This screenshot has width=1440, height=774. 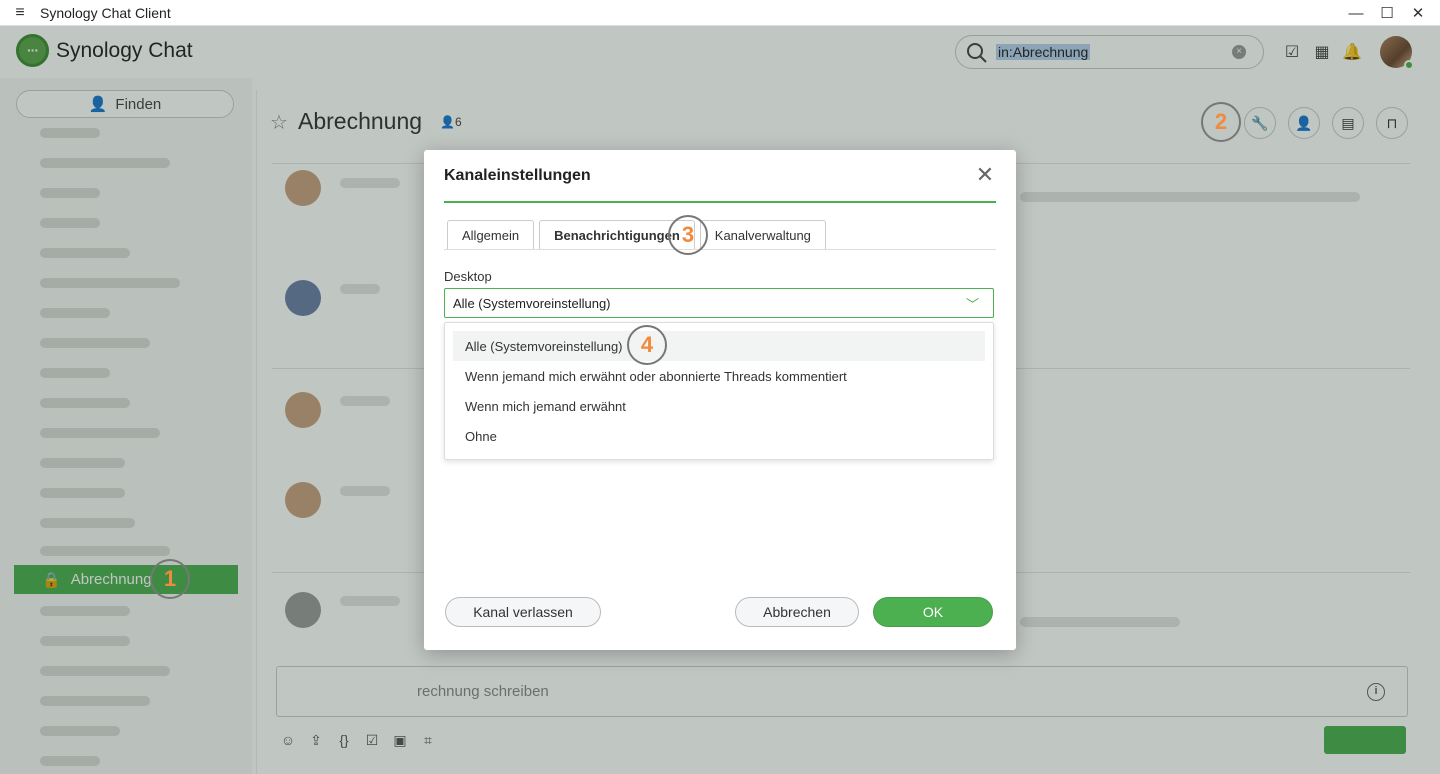 I want to click on minimize-icon: —, so click(x=1356, y=13).